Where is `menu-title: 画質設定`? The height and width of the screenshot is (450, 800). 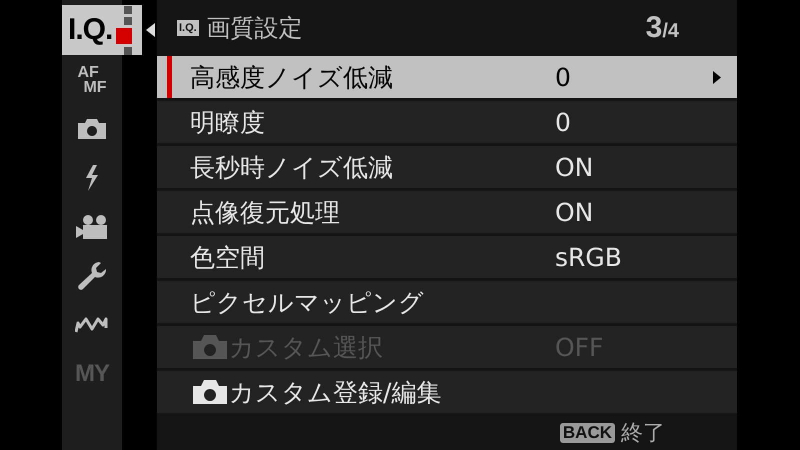
menu-title: 画質設定 is located at coordinates (254, 28).